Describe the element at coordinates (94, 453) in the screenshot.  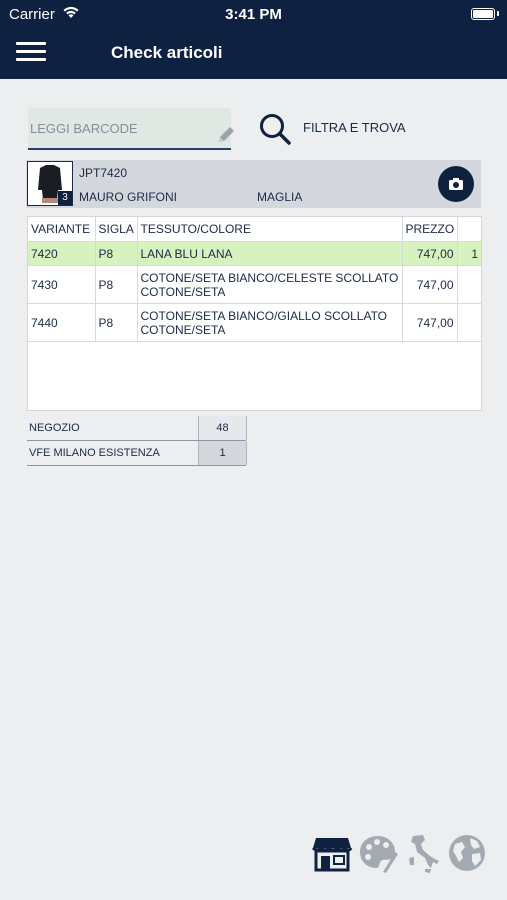
I see `stock-label: VFE MILANO ESISTENZA` at that location.